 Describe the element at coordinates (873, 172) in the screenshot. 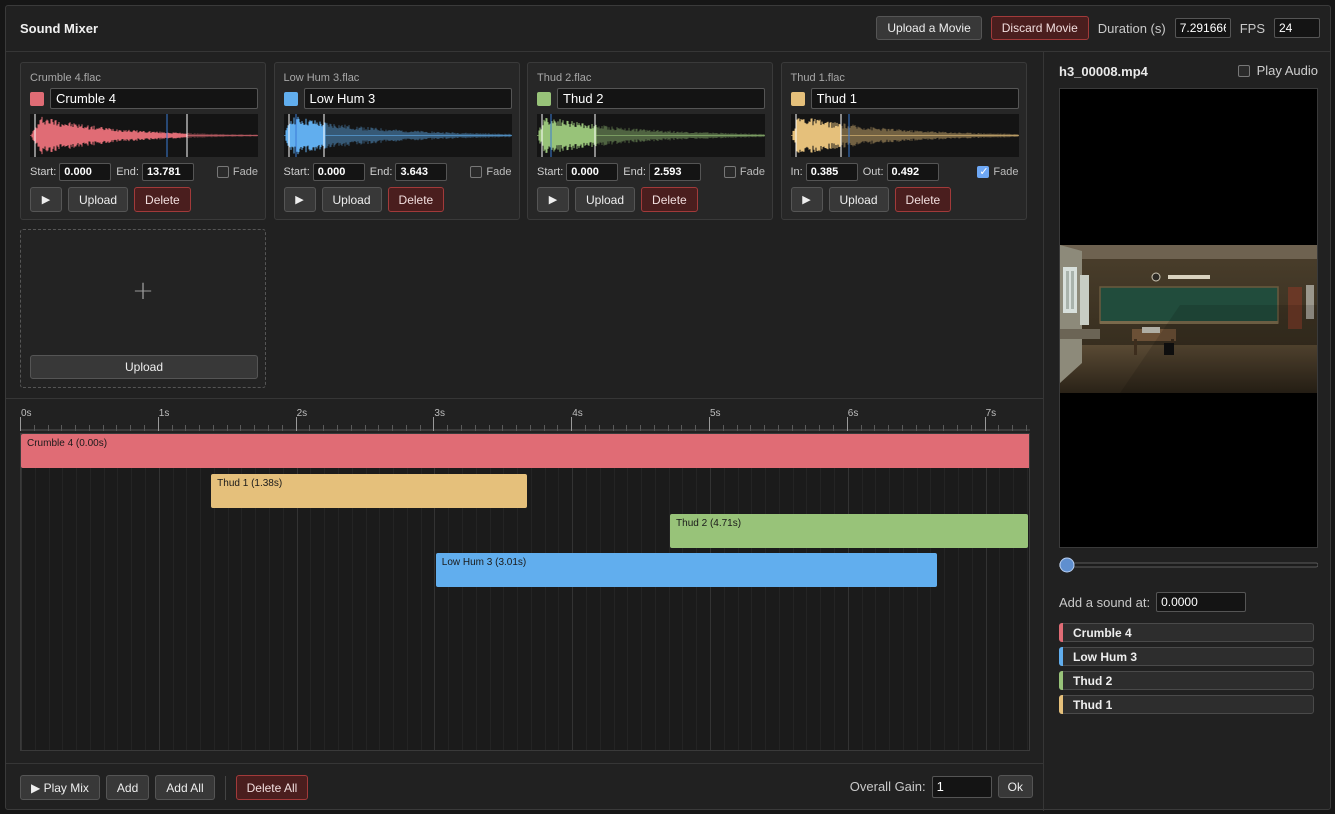

I see `end-label: Out:` at that location.